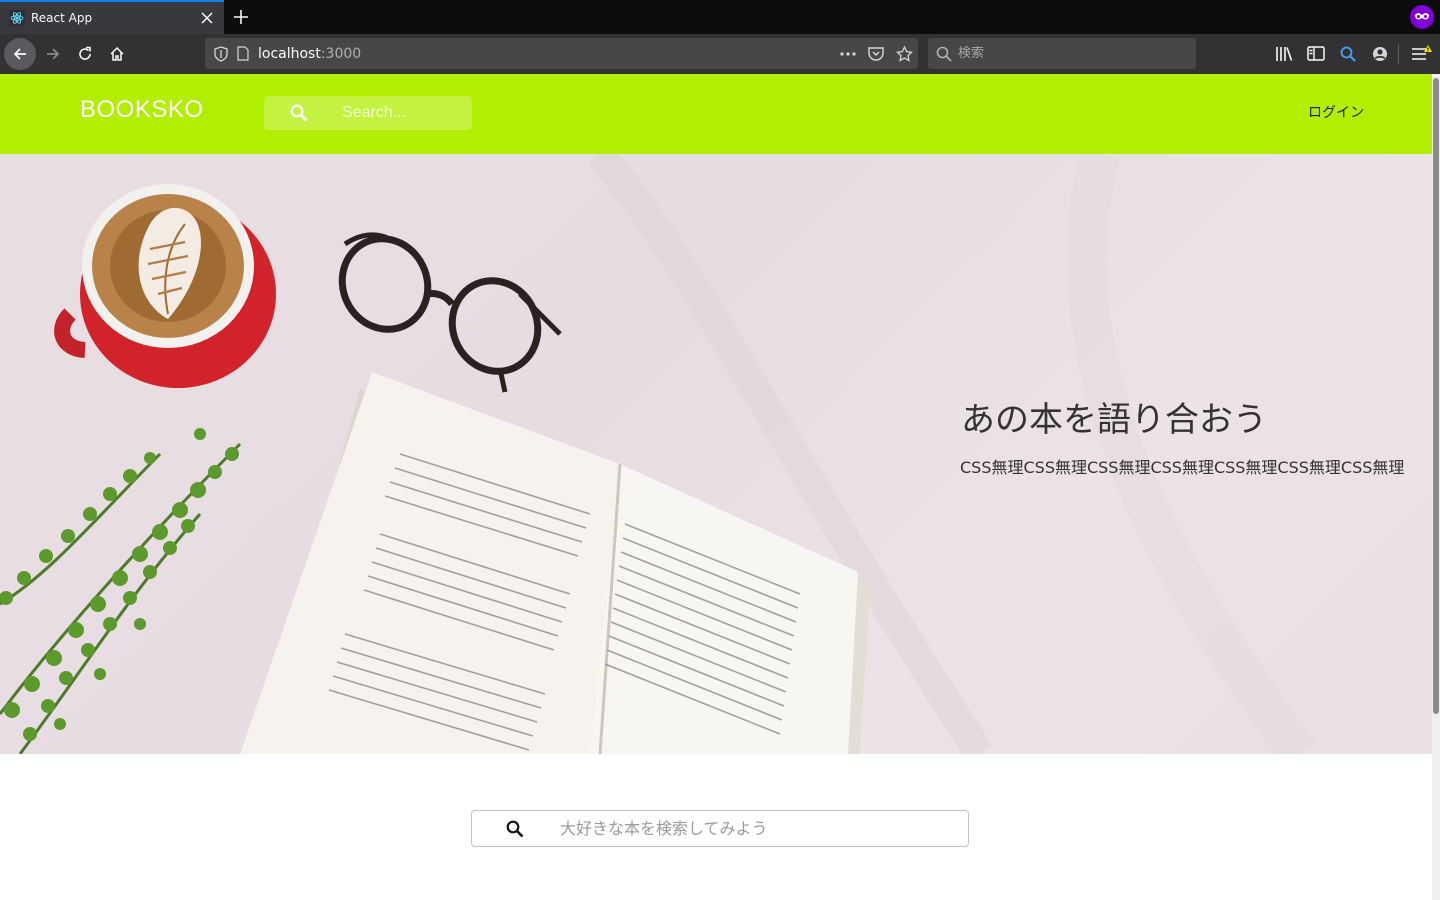 Image resolution: width=1440 pixels, height=900 pixels. What do you see at coordinates (1182, 467) in the screenshot?
I see `hero-subtitle: CSS無理CSS無理CSS無理CSS無理CSS無理CSS無理CSS無理` at bounding box center [1182, 467].